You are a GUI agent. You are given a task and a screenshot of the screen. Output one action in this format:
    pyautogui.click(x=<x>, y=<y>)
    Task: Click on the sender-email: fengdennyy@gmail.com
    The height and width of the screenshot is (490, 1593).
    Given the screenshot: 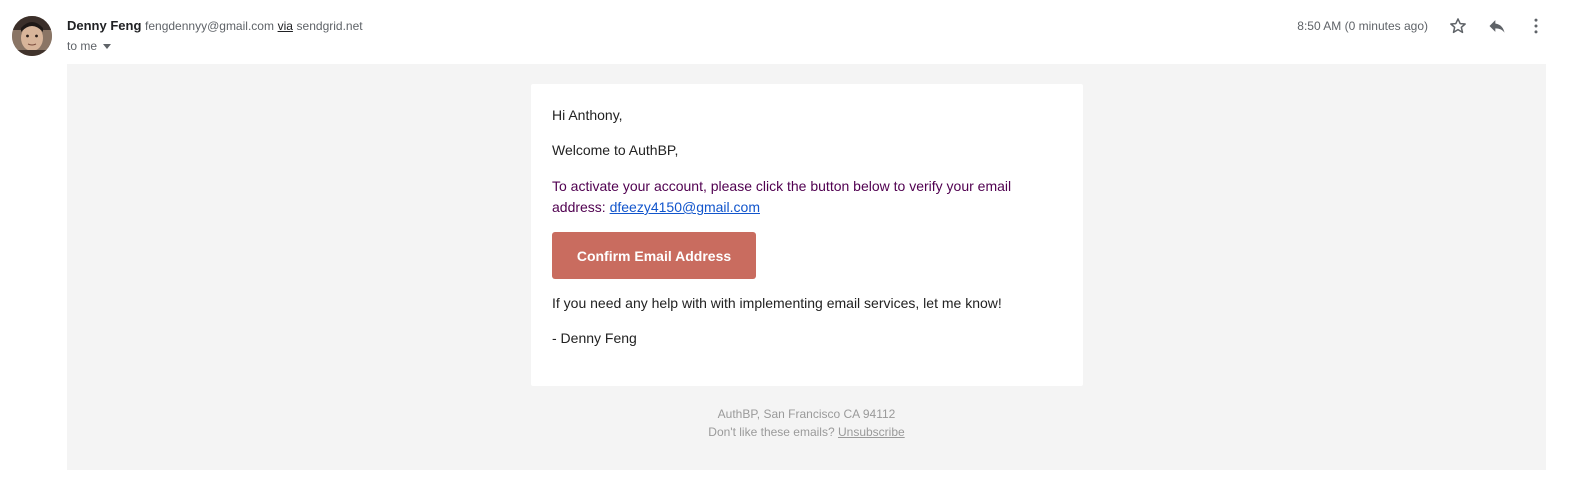 What is the action you would take?
    pyautogui.click(x=209, y=26)
    